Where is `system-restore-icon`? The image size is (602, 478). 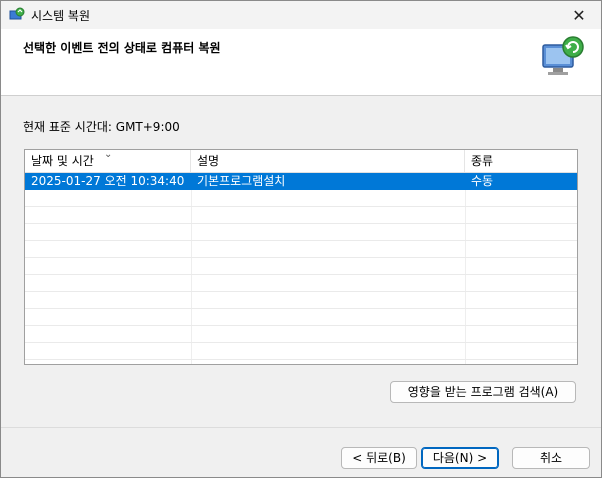 system-restore-icon is located at coordinates (17, 13).